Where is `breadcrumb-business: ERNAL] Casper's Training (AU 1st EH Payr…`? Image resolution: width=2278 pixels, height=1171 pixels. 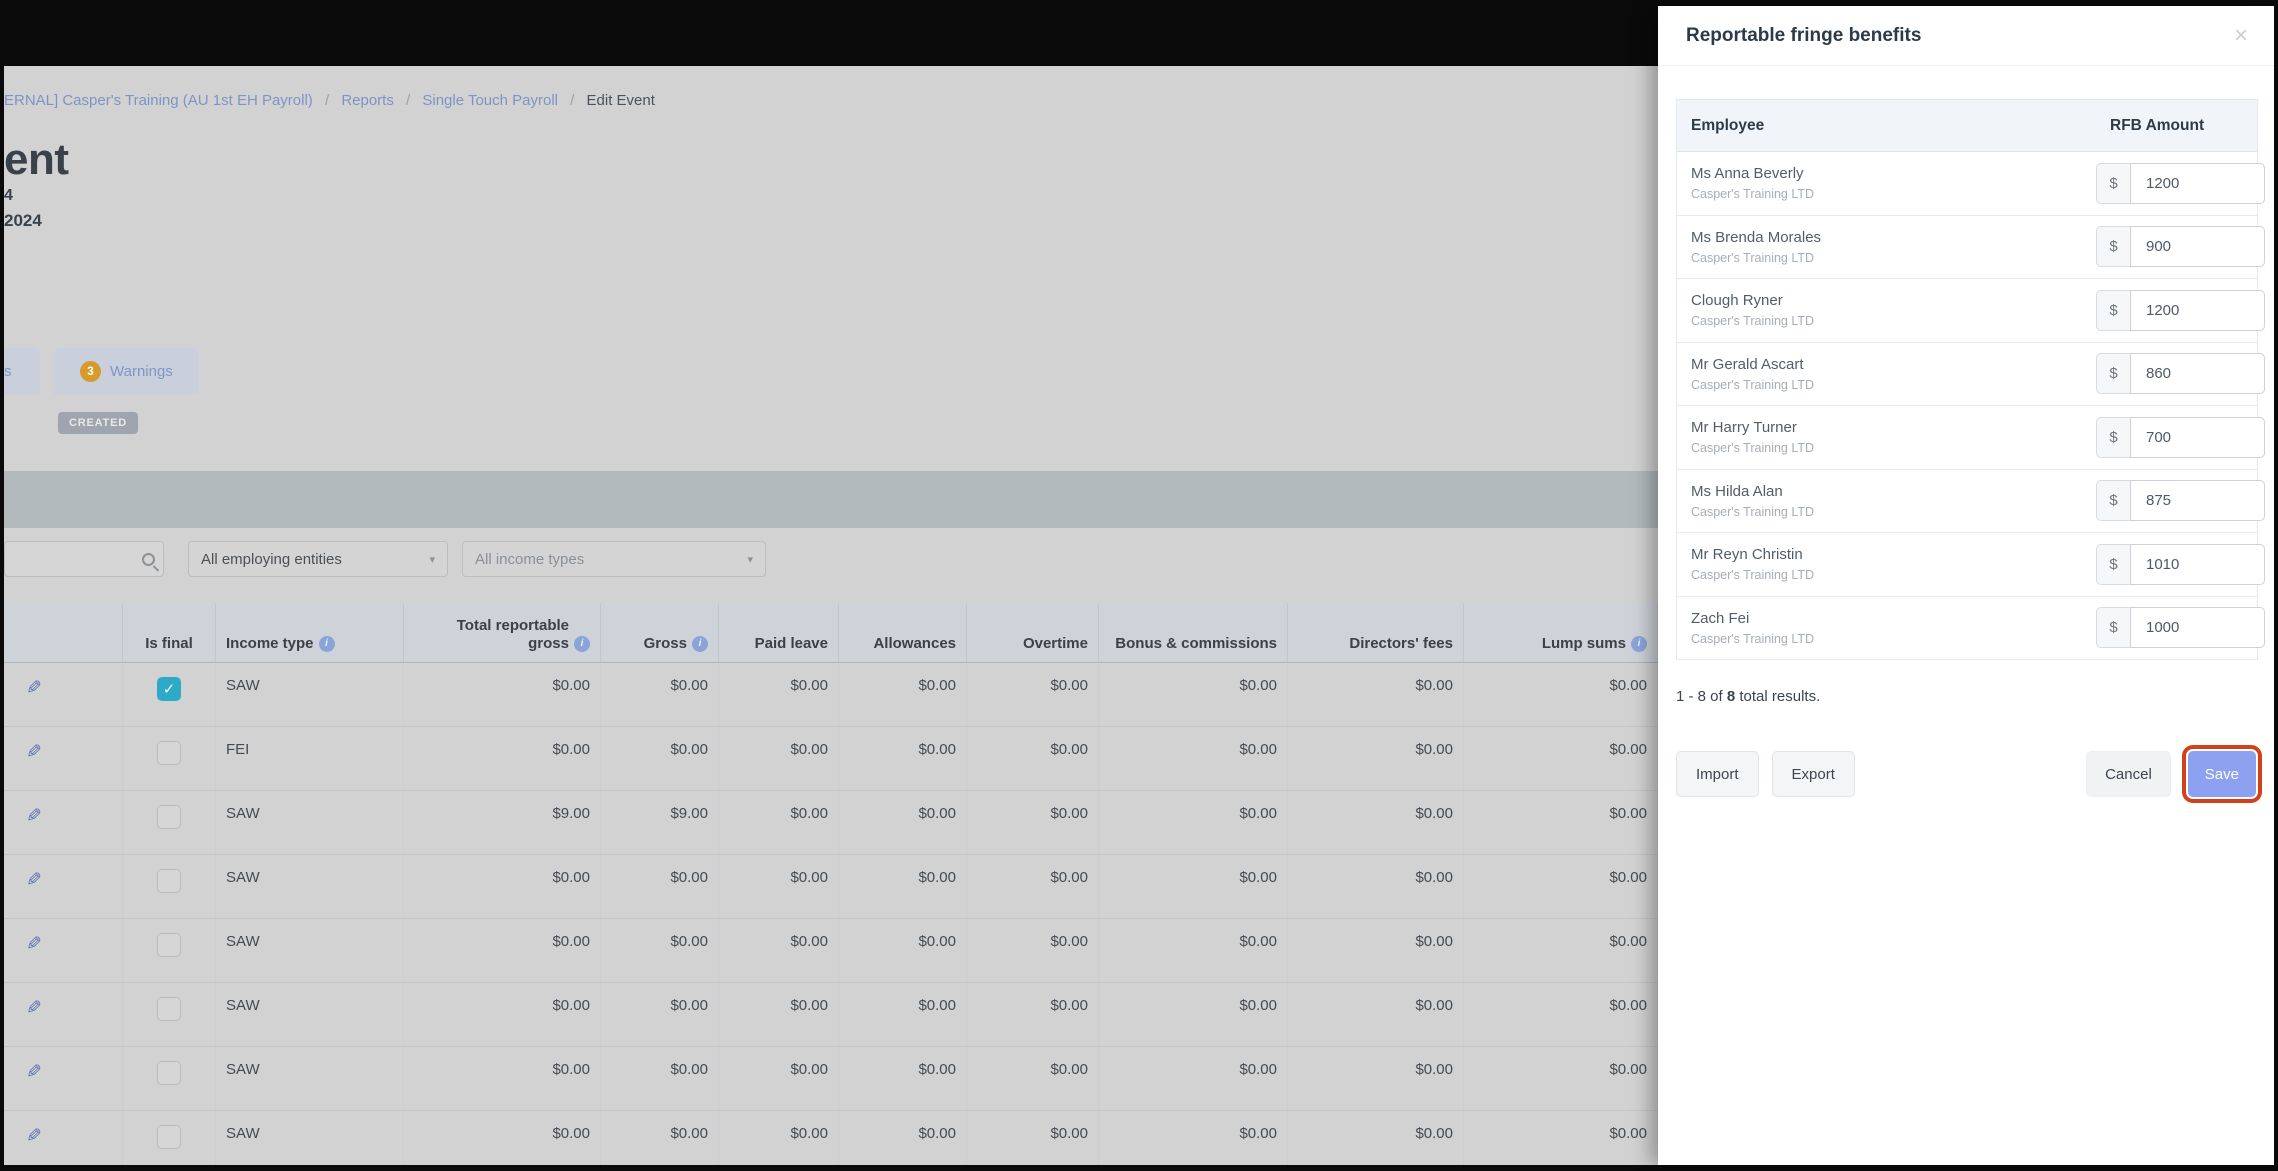
breadcrumb-business: ERNAL] Casper's Training (AU 1st EH Payr… is located at coordinates (158, 100).